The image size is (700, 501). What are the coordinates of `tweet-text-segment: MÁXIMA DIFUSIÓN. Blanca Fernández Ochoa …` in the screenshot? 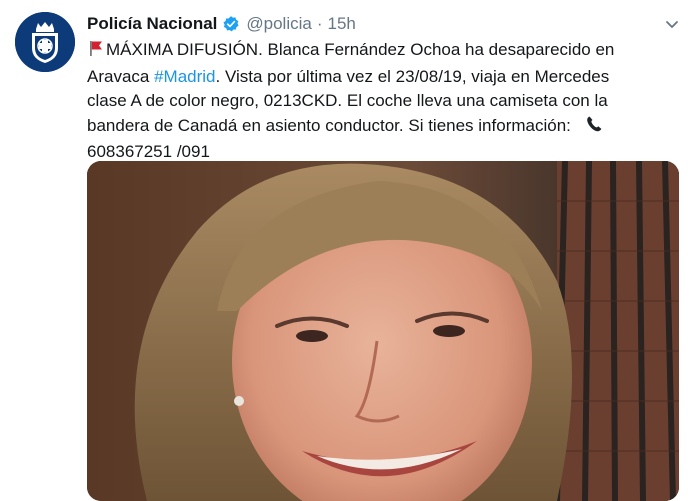 It's located at (360, 49).